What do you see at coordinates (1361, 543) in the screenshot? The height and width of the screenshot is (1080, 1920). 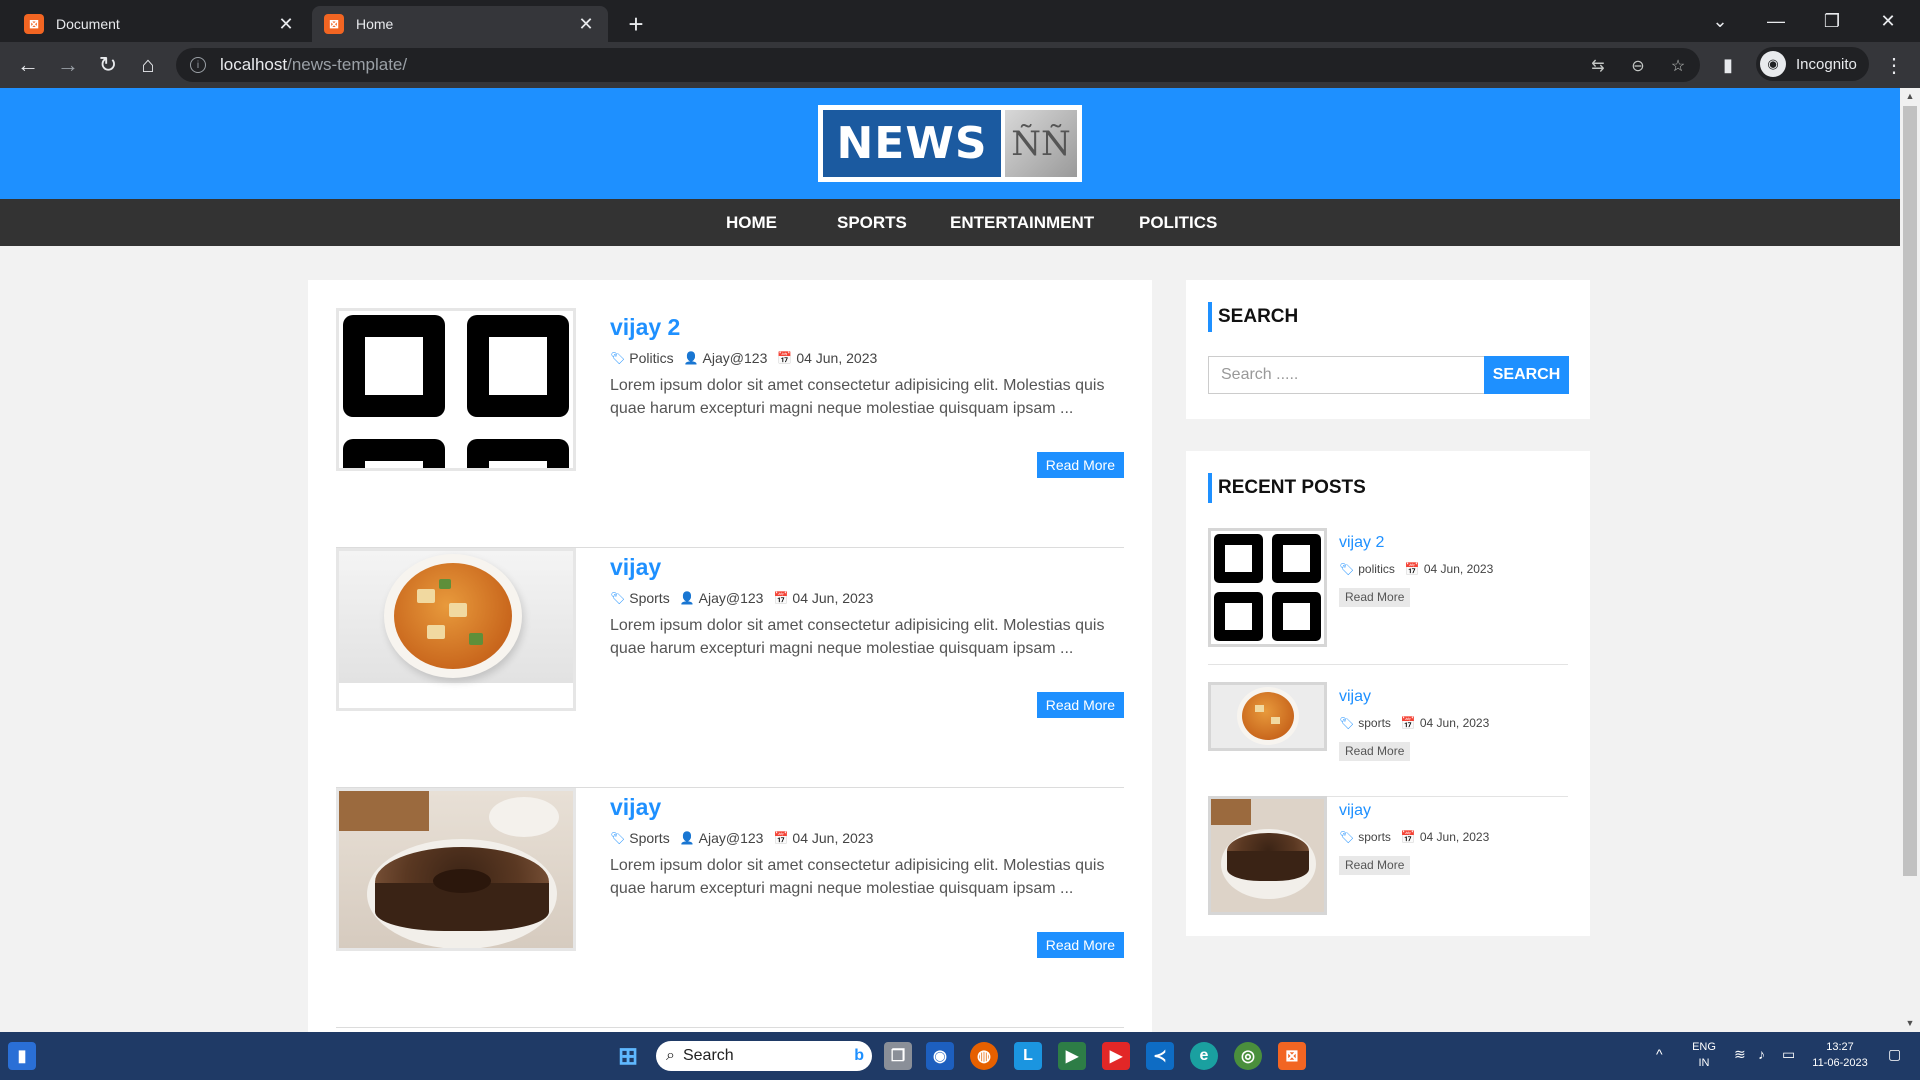 I see `recent-post-title: vijay 2` at bounding box center [1361, 543].